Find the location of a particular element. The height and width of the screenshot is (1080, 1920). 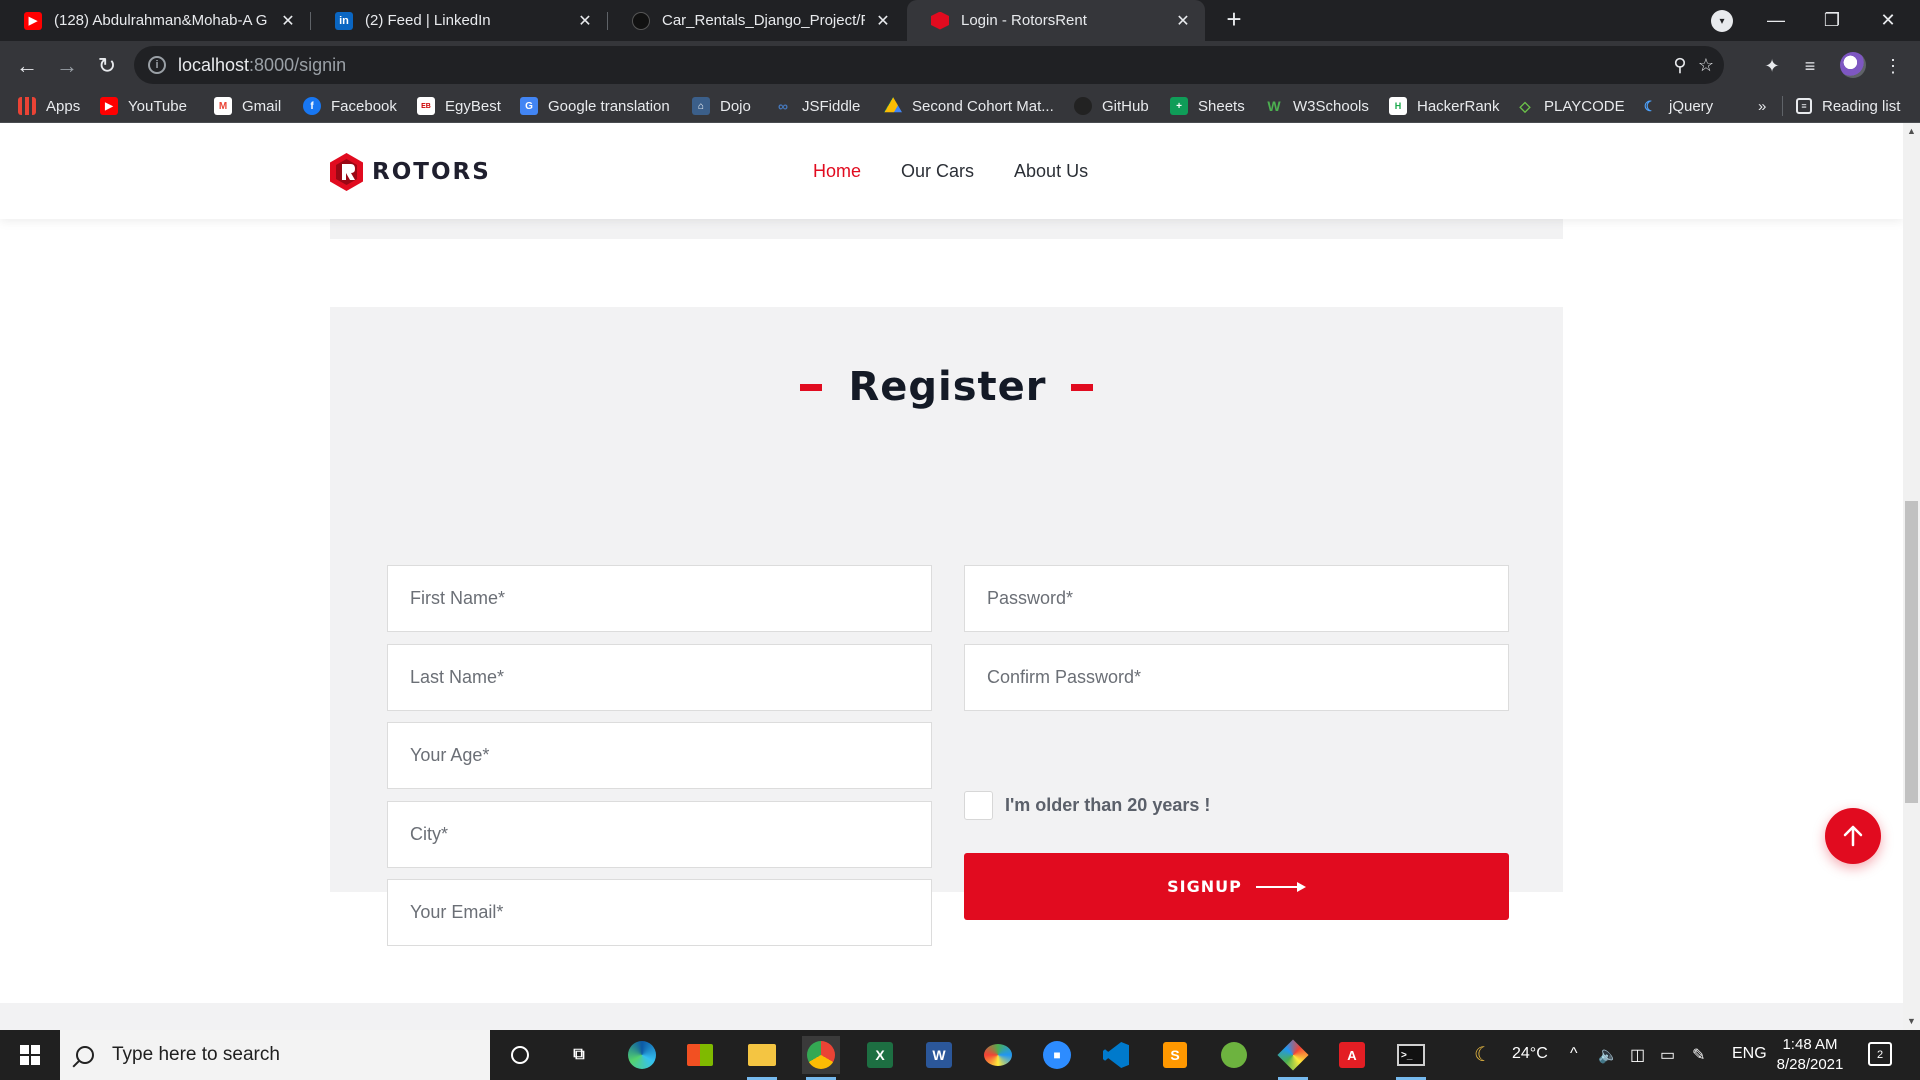

last-name-field is located at coordinates (659, 677).